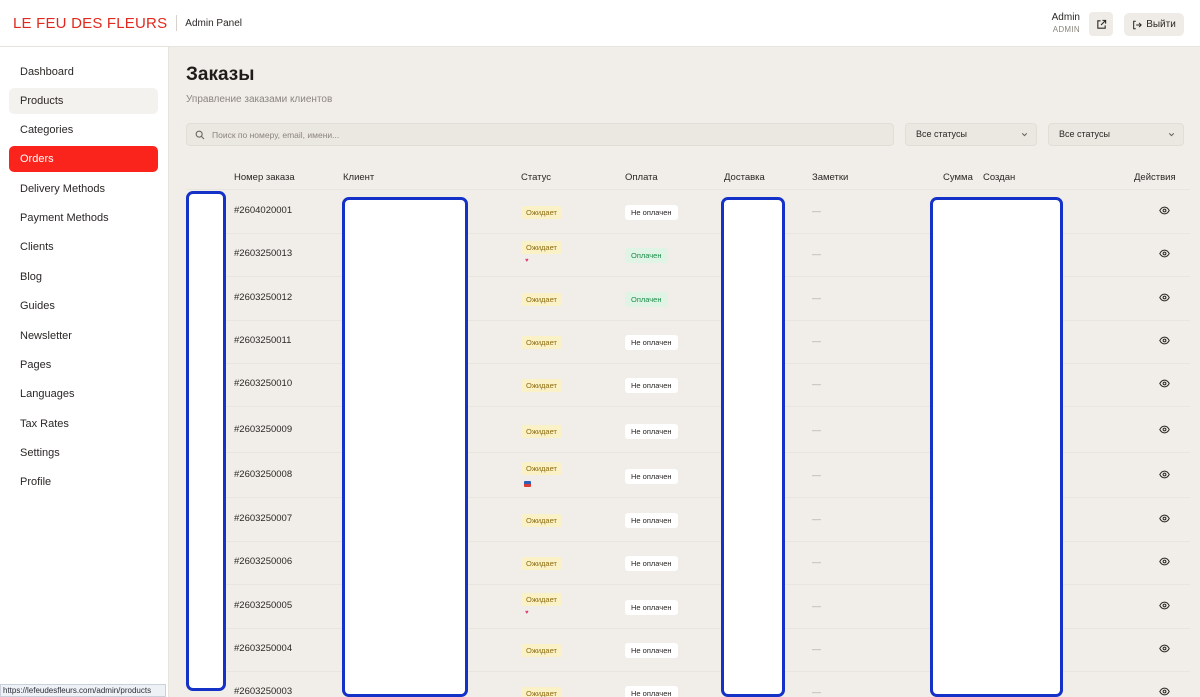  I want to click on column-header-created: Создан, so click(999, 177).